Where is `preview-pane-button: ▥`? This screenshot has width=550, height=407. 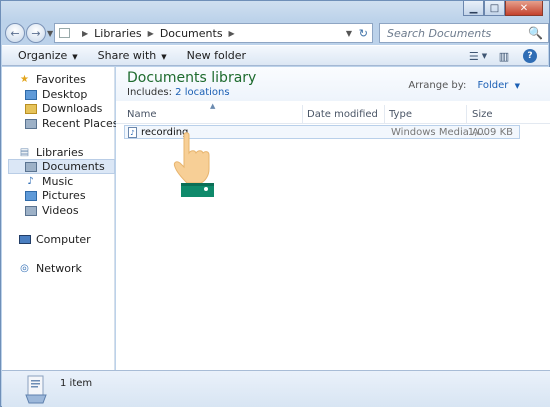 preview-pane-button: ▥ is located at coordinates (504, 56).